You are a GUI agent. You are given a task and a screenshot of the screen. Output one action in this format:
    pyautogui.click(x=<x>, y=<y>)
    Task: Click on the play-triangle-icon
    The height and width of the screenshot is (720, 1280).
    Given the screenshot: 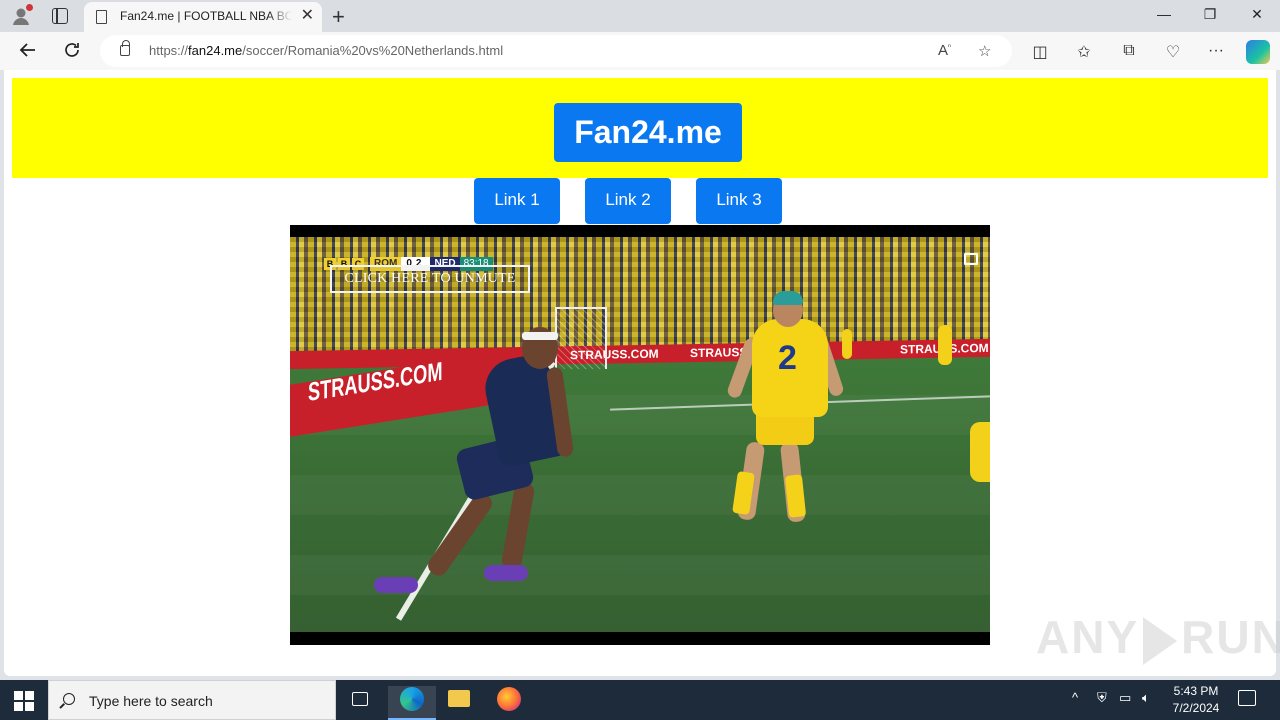 What is the action you would take?
    pyautogui.click(x=1160, y=640)
    